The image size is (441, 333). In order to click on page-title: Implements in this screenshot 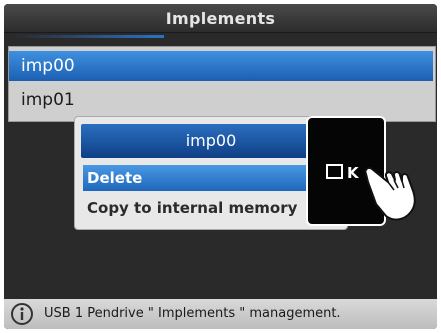, I will do `click(220, 18)`.